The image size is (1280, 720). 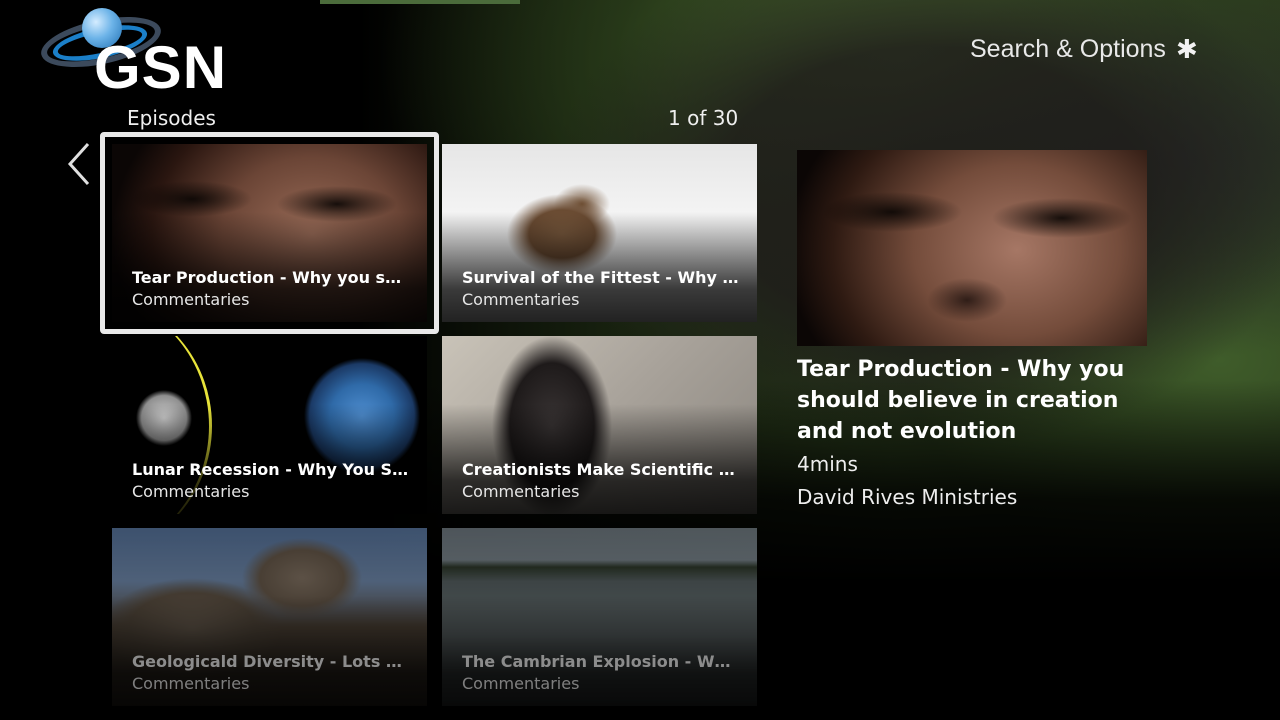 What do you see at coordinates (161, 67) in the screenshot?
I see `logo-text: GSN` at bounding box center [161, 67].